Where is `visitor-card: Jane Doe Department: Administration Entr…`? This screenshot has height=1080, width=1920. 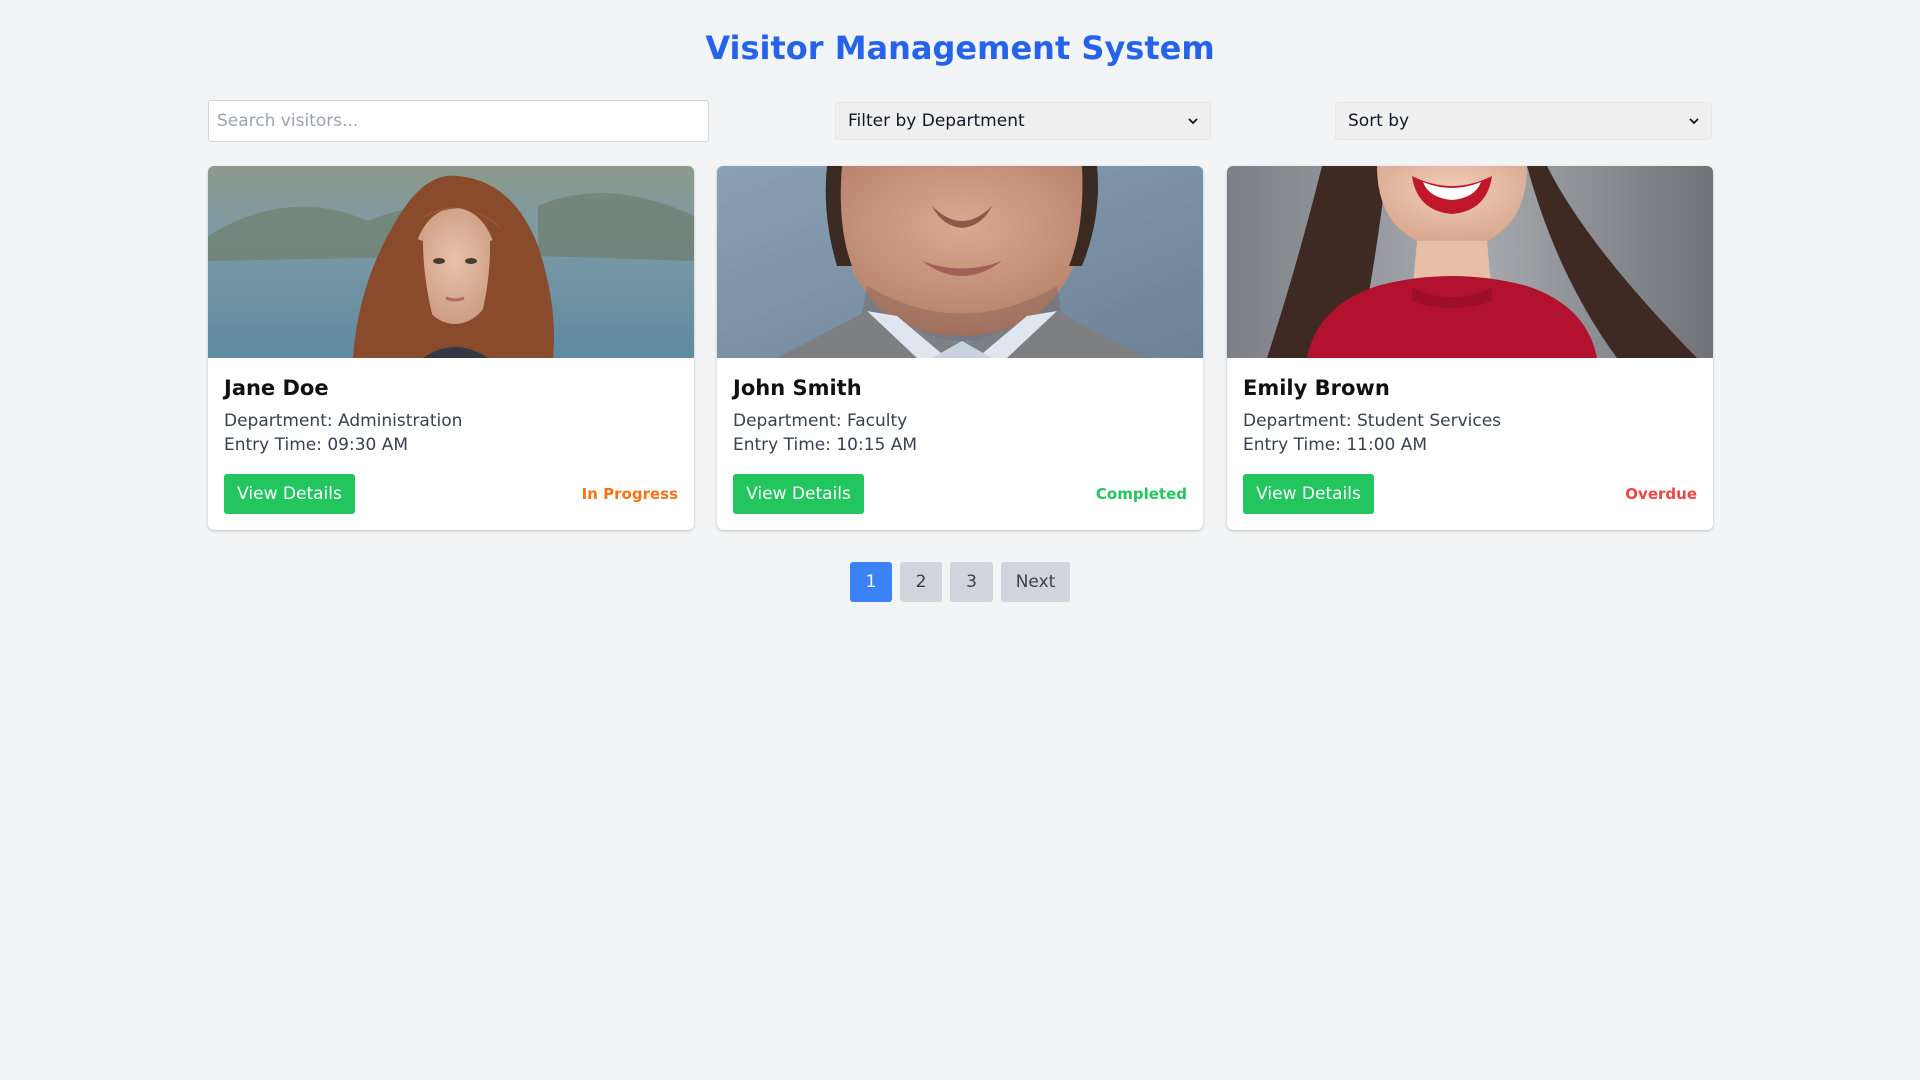 visitor-card: Jane Doe Department: Administration Entr… is located at coordinates (451, 348).